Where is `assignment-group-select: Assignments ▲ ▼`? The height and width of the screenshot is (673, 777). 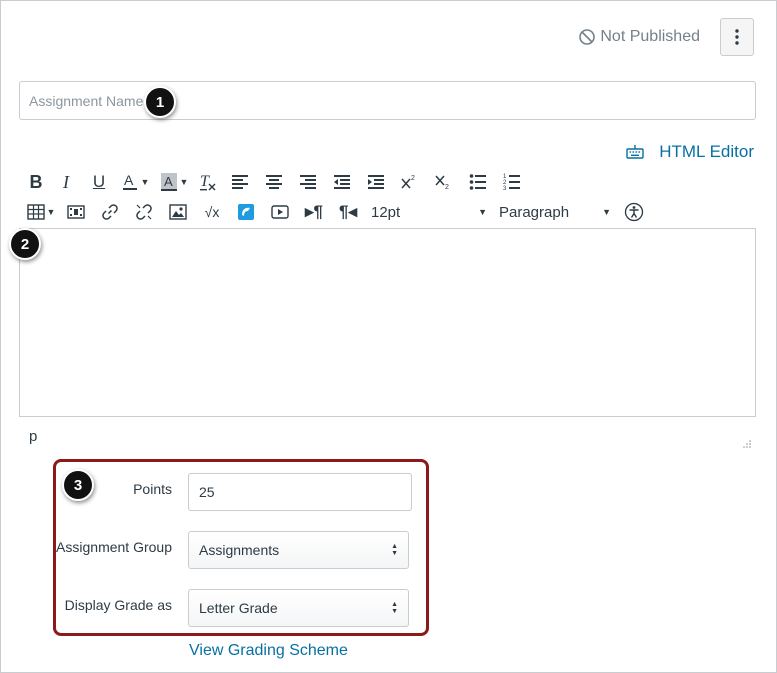
assignment-group-select: Assignments ▲ ▼ is located at coordinates (298, 550).